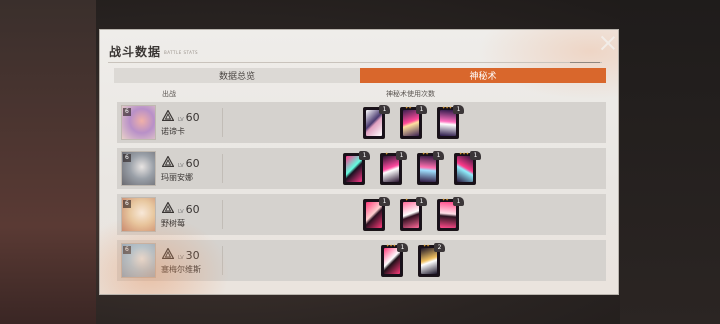  I want to click on character-name: 诺谛卡, so click(173, 131).